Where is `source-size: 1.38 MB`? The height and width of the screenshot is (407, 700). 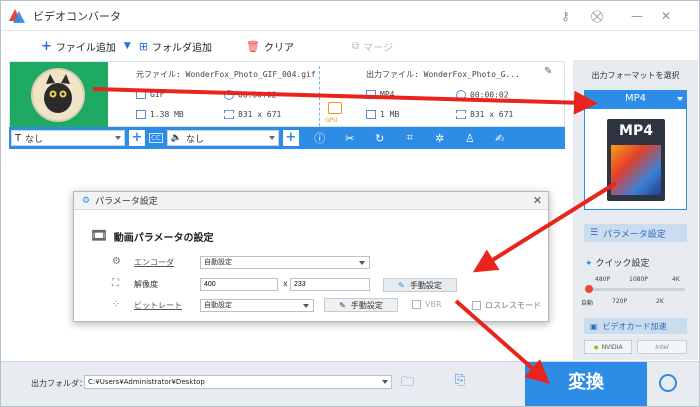
source-size: 1.38 MB is located at coordinates (160, 114).